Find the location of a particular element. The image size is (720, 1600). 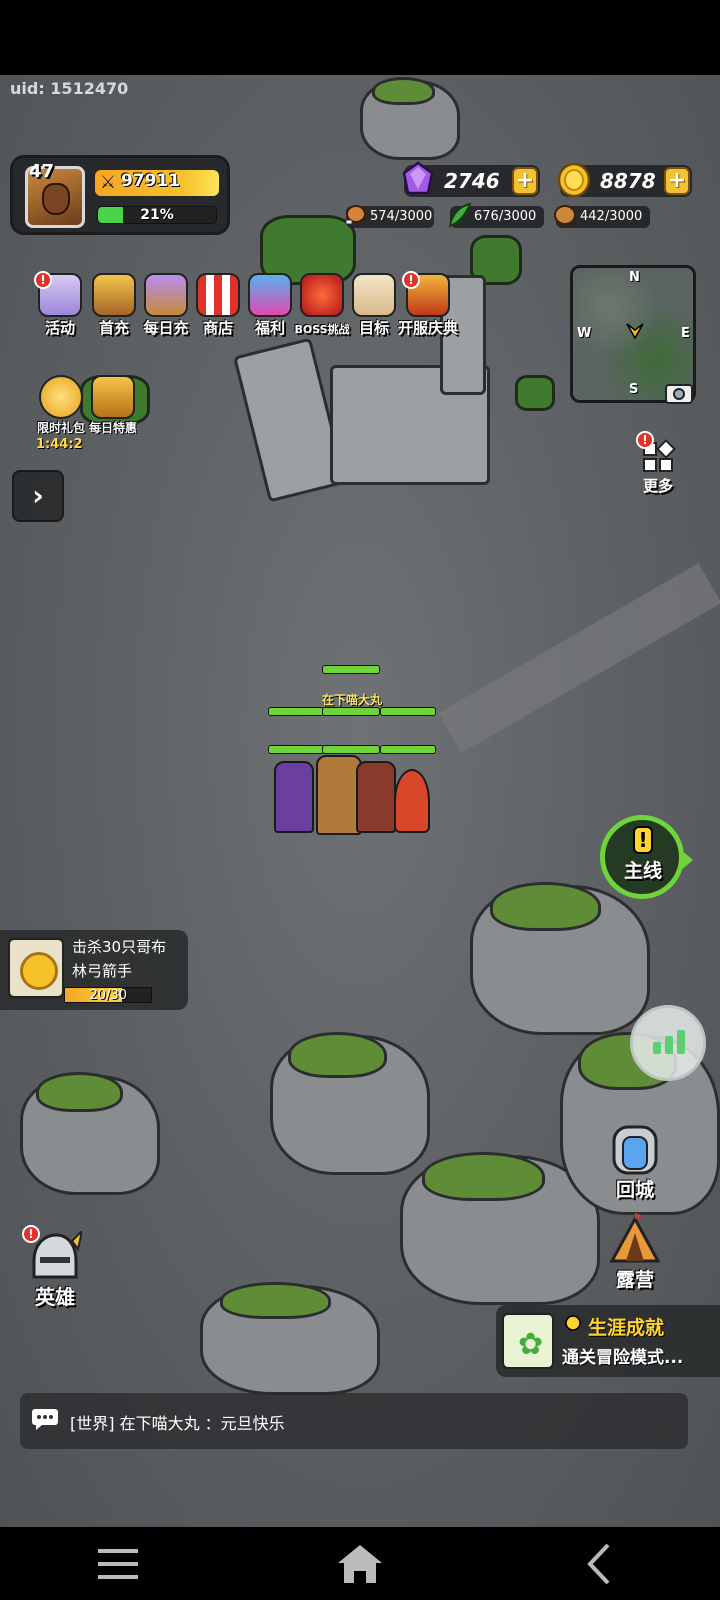

tent-icon is located at coordinates (635, 1238).